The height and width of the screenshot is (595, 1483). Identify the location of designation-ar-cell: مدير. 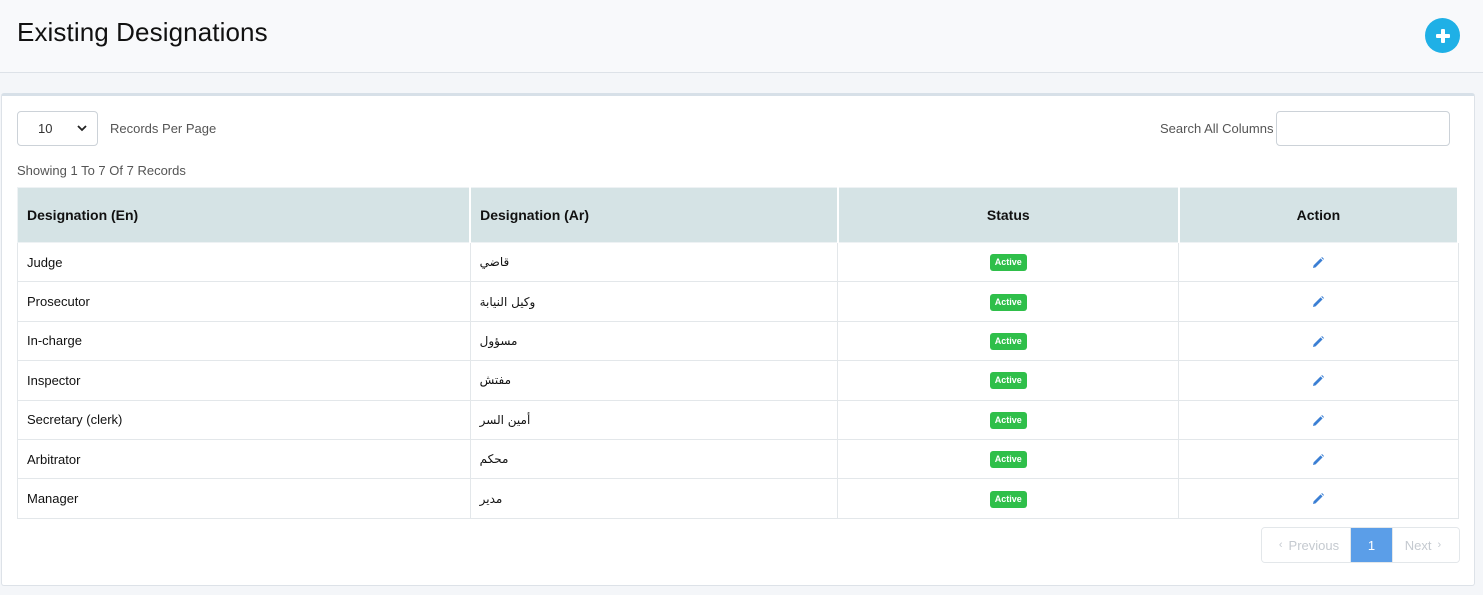
(654, 498).